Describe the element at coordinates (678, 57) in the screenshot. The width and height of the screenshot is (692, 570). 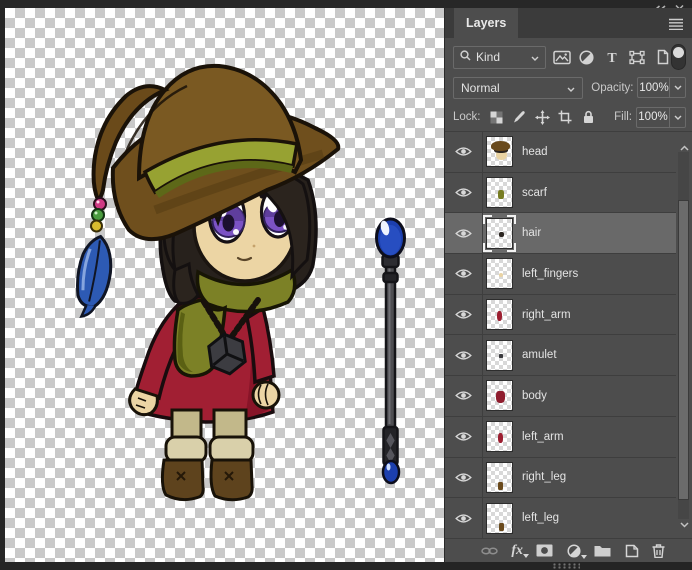
I see `layer-filter-toggle` at that location.